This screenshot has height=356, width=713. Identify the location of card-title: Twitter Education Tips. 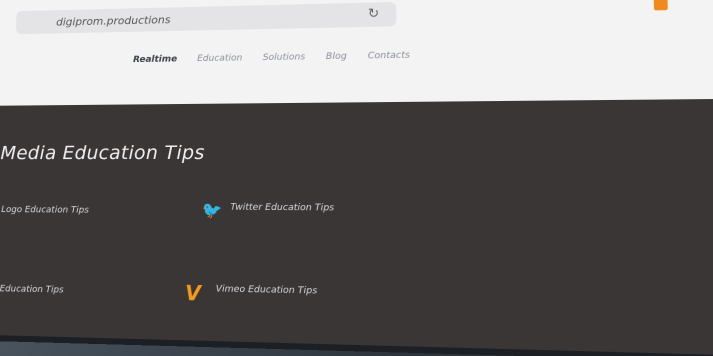
(282, 208).